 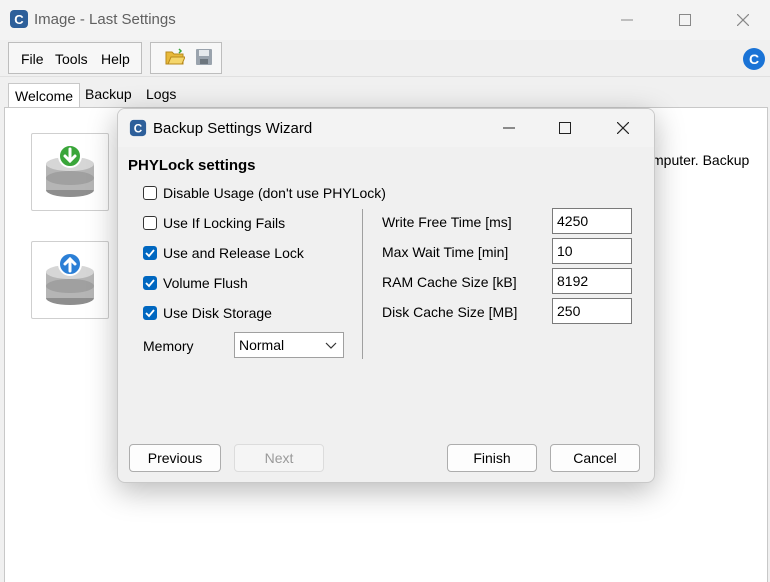 I want to click on tool-bar, so click(x=186, y=58).